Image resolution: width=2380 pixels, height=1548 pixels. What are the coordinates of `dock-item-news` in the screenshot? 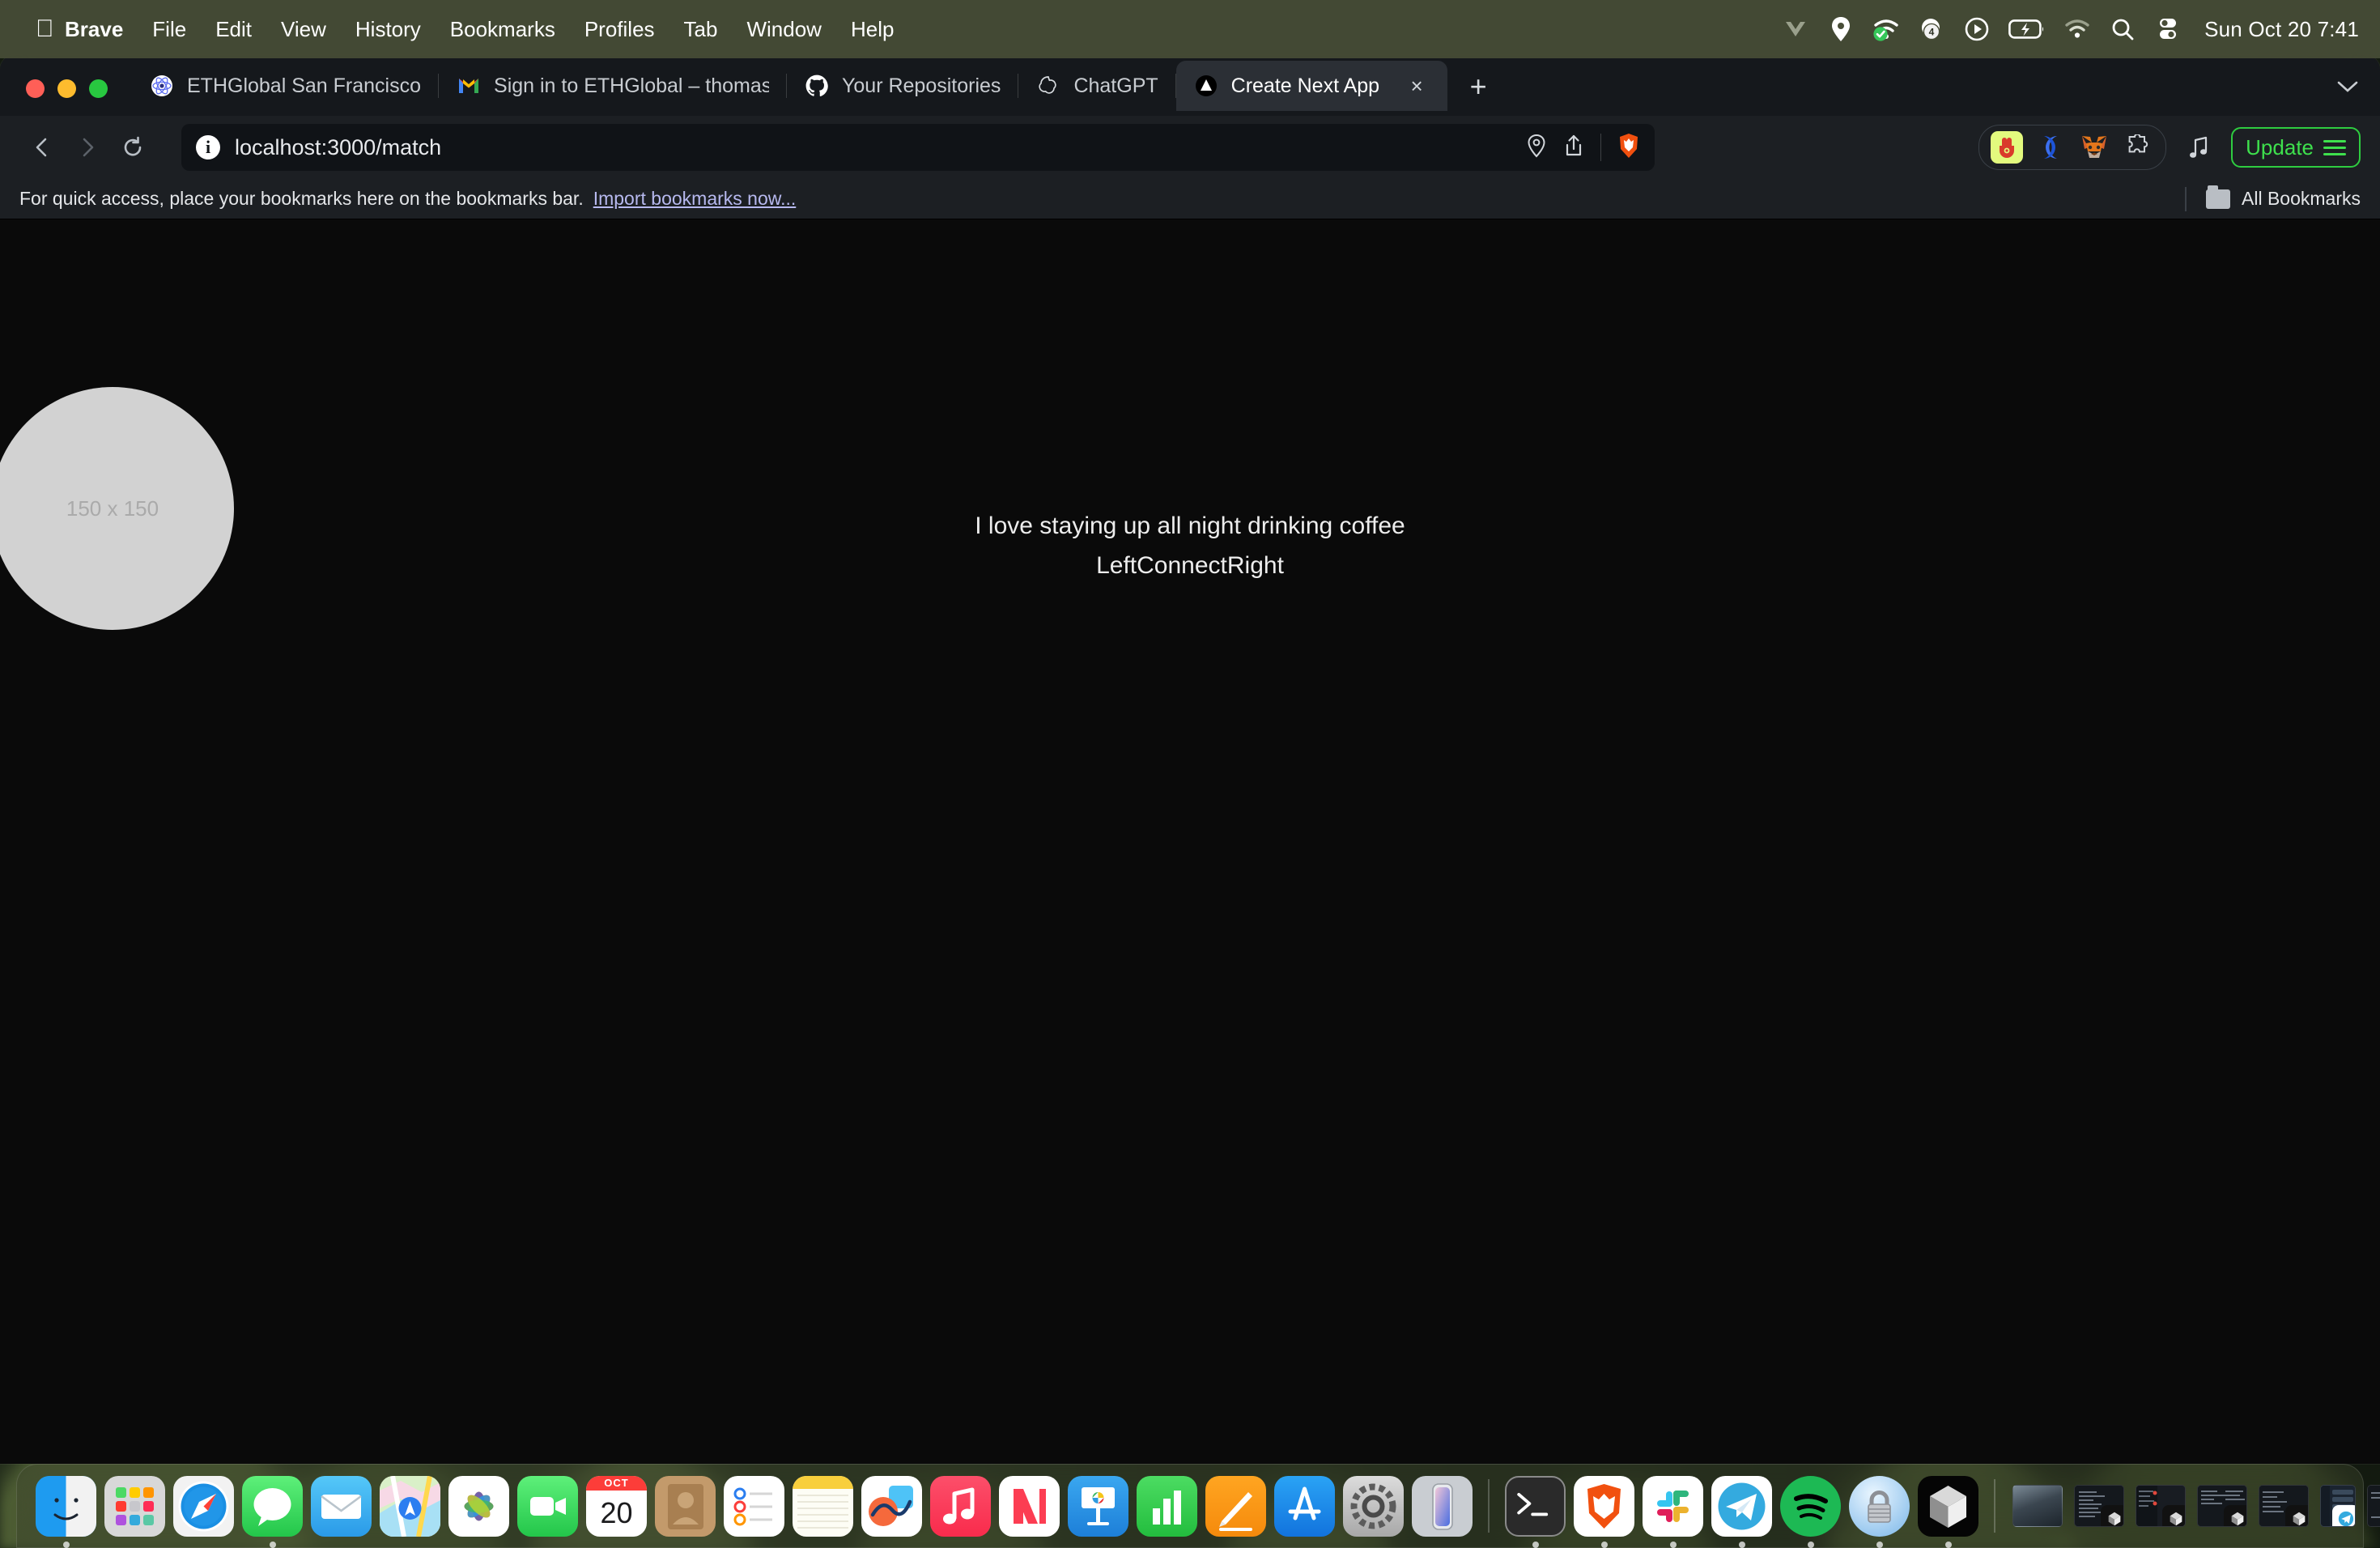 It's located at (1029, 1506).